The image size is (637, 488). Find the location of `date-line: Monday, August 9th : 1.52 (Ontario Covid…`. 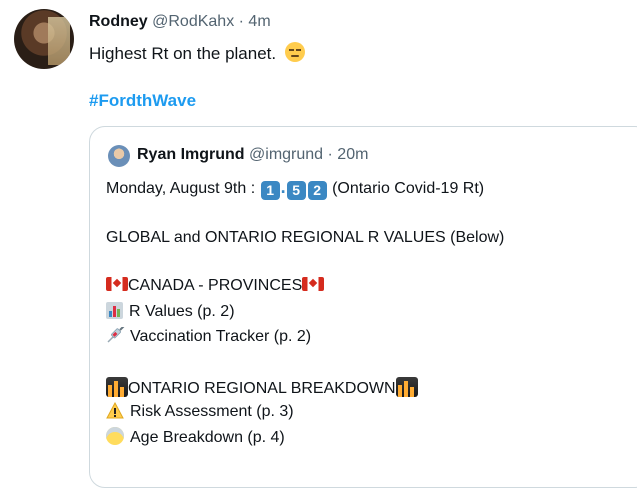

date-line: Monday, August 9th : 1.52 (Ontario Covid… is located at coordinates (295, 188).